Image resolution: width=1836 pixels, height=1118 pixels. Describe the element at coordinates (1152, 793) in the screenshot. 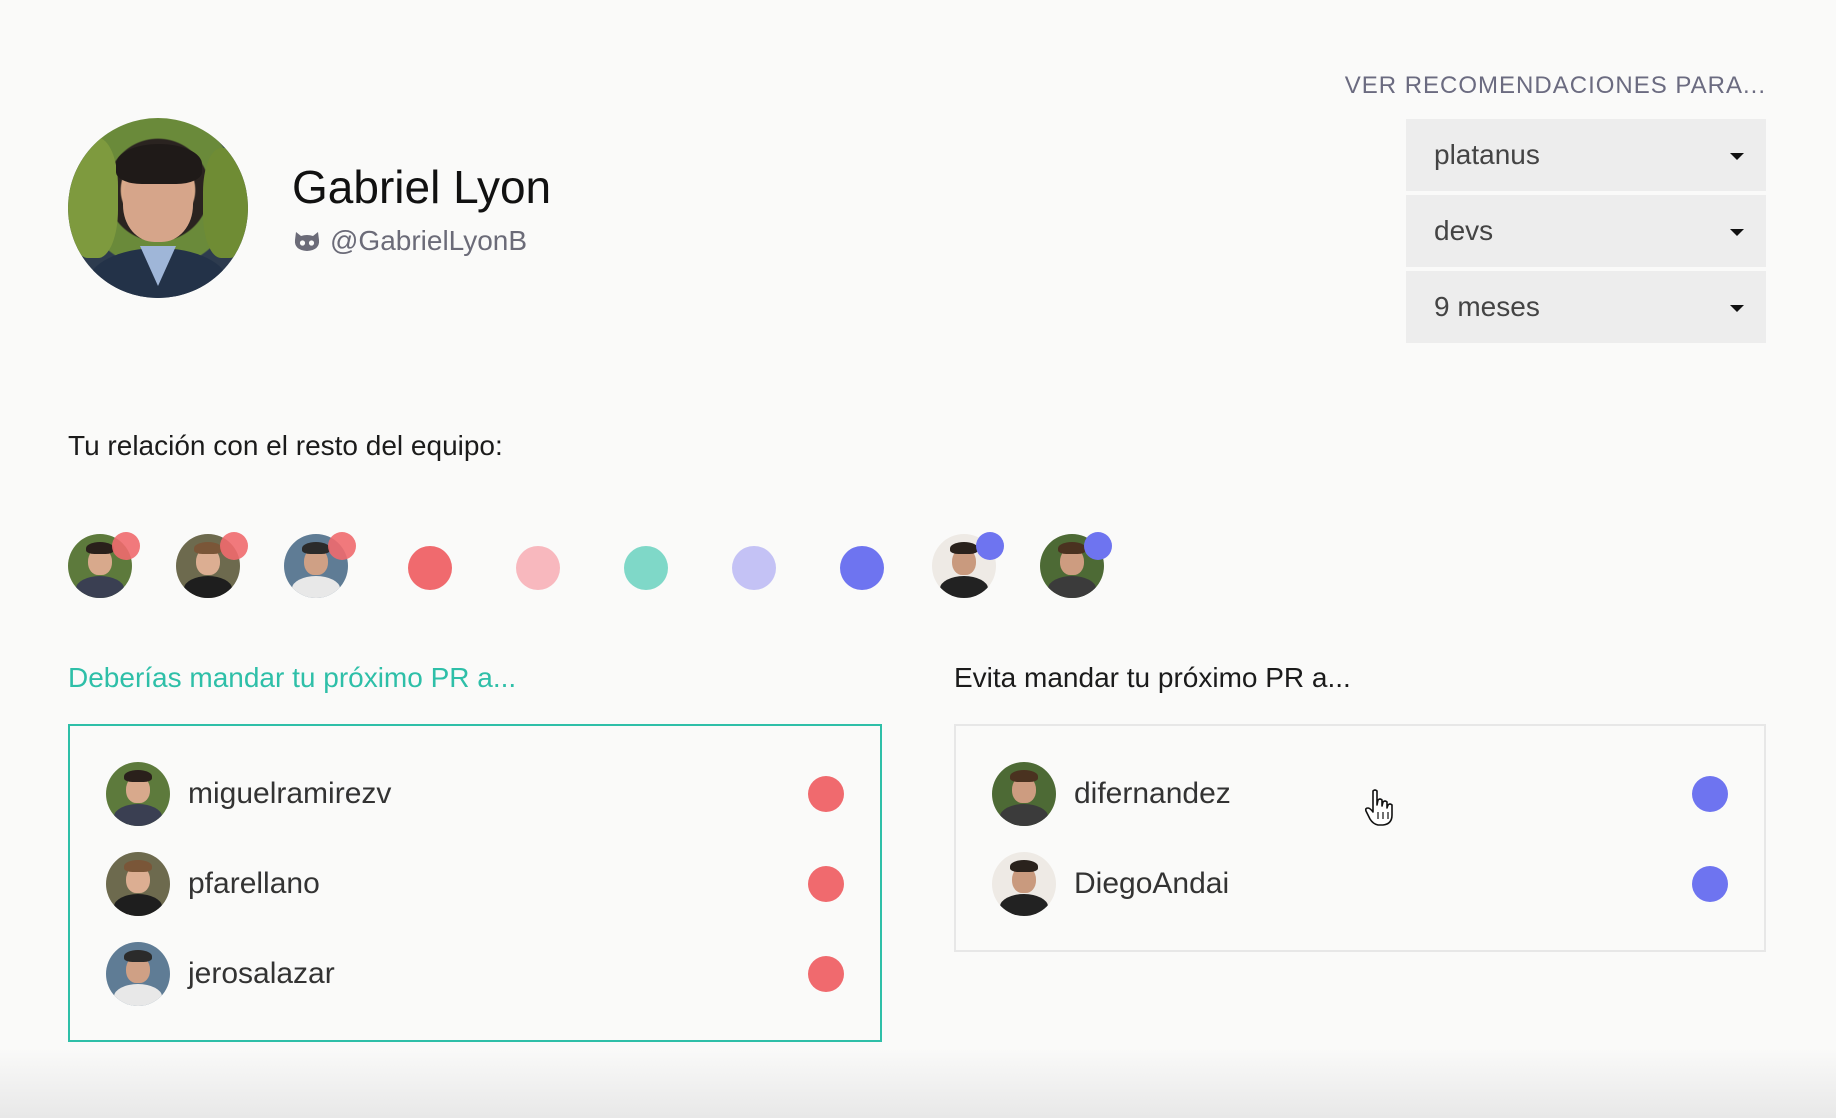

I see `reviewer-name: difernandez` at that location.